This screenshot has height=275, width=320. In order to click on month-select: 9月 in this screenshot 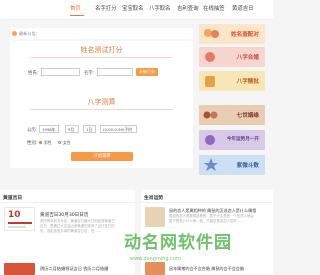, I will do `click(72, 129)`.